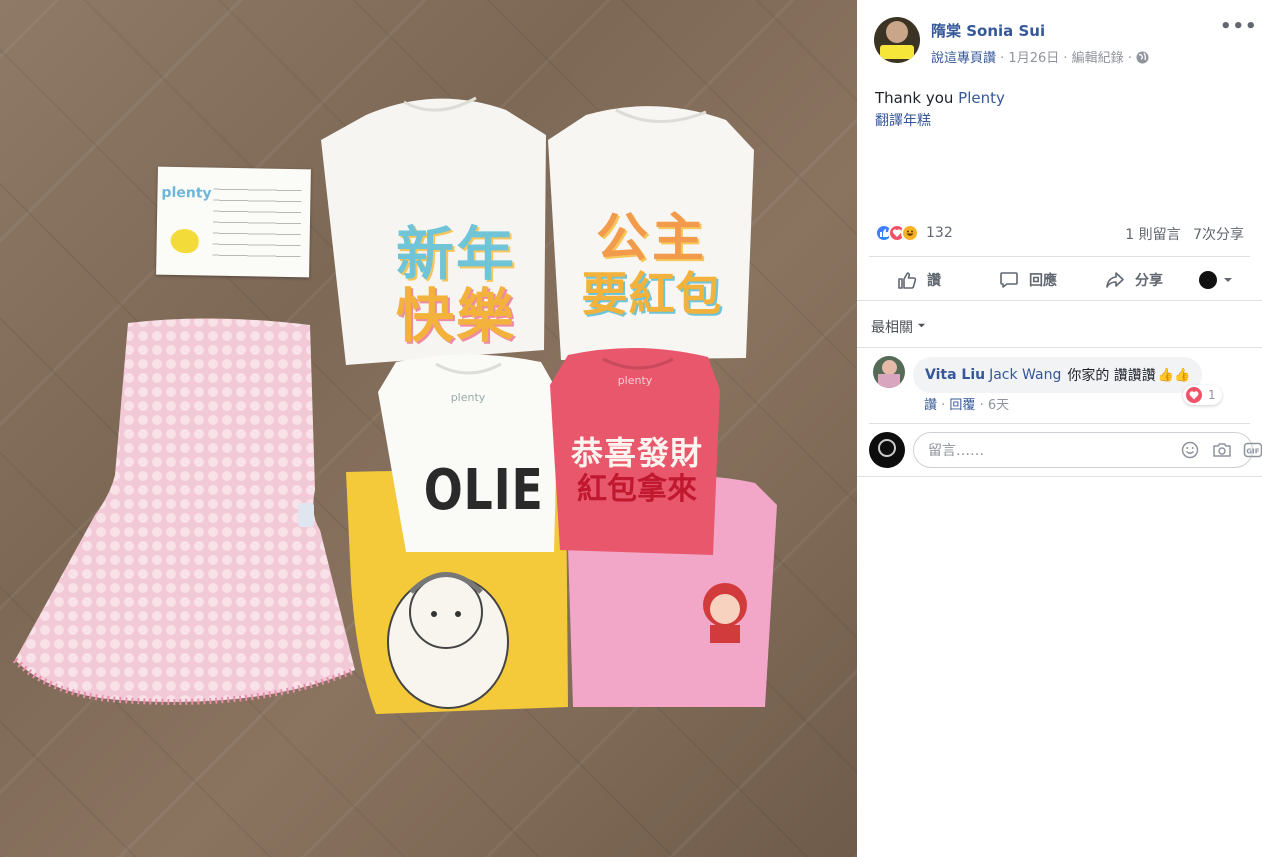 The width and height of the screenshot is (1262, 857). I want to click on haha-reaction-icon, so click(910, 233).